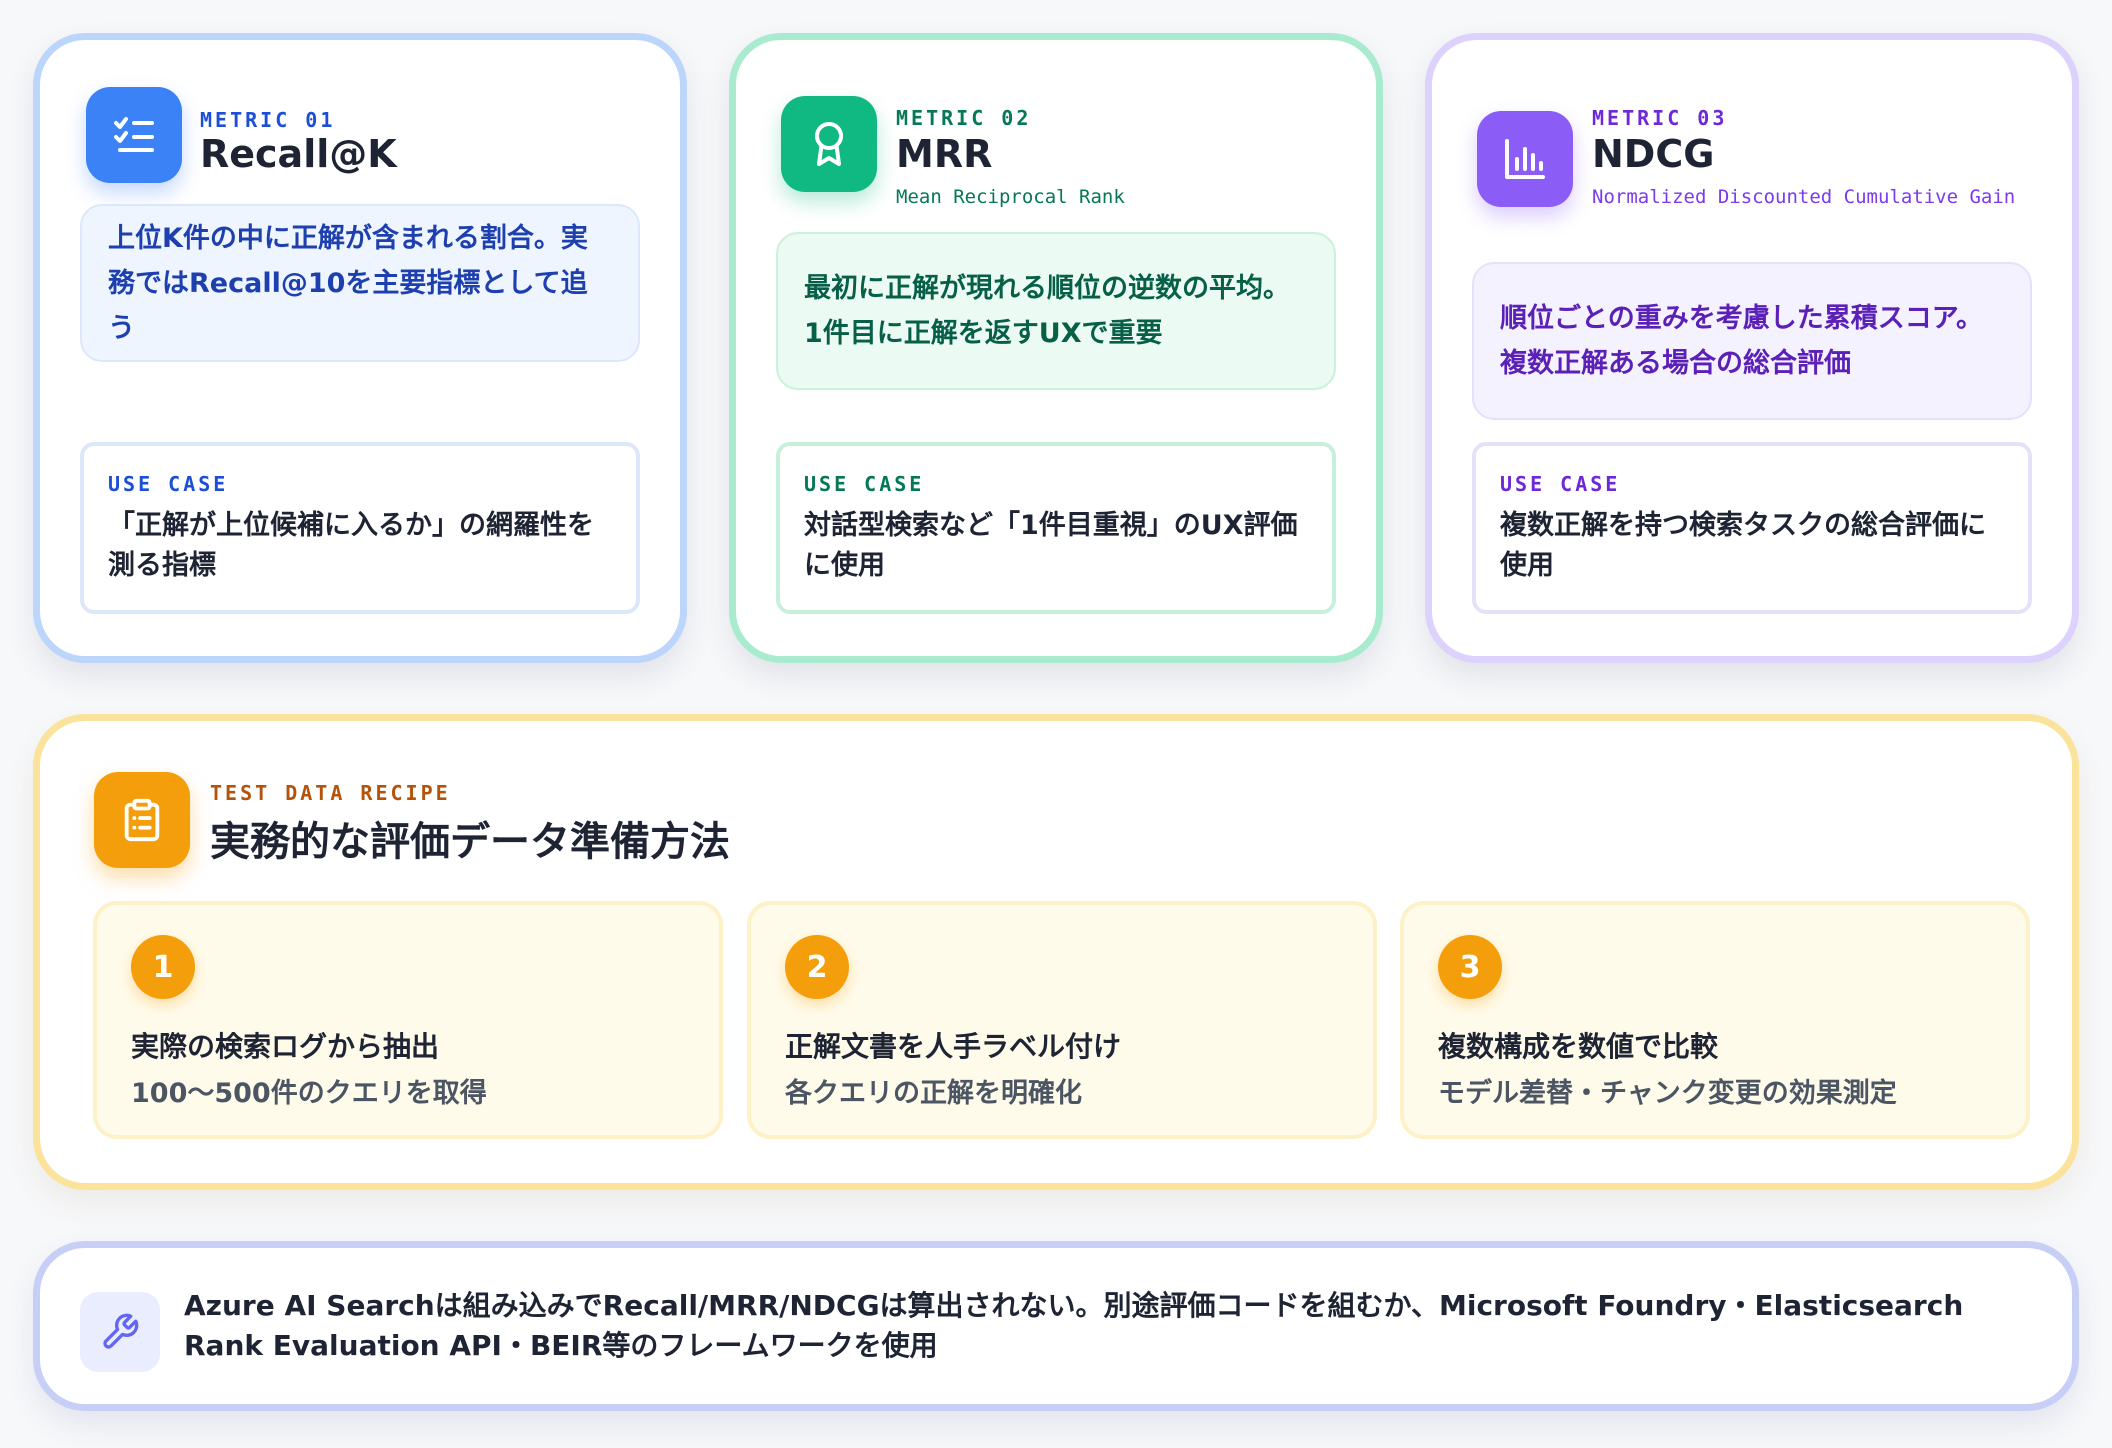  What do you see at coordinates (298, 154) in the screenshot?
I see `metric-title: Recall@K` at bounding box center [298, 154].